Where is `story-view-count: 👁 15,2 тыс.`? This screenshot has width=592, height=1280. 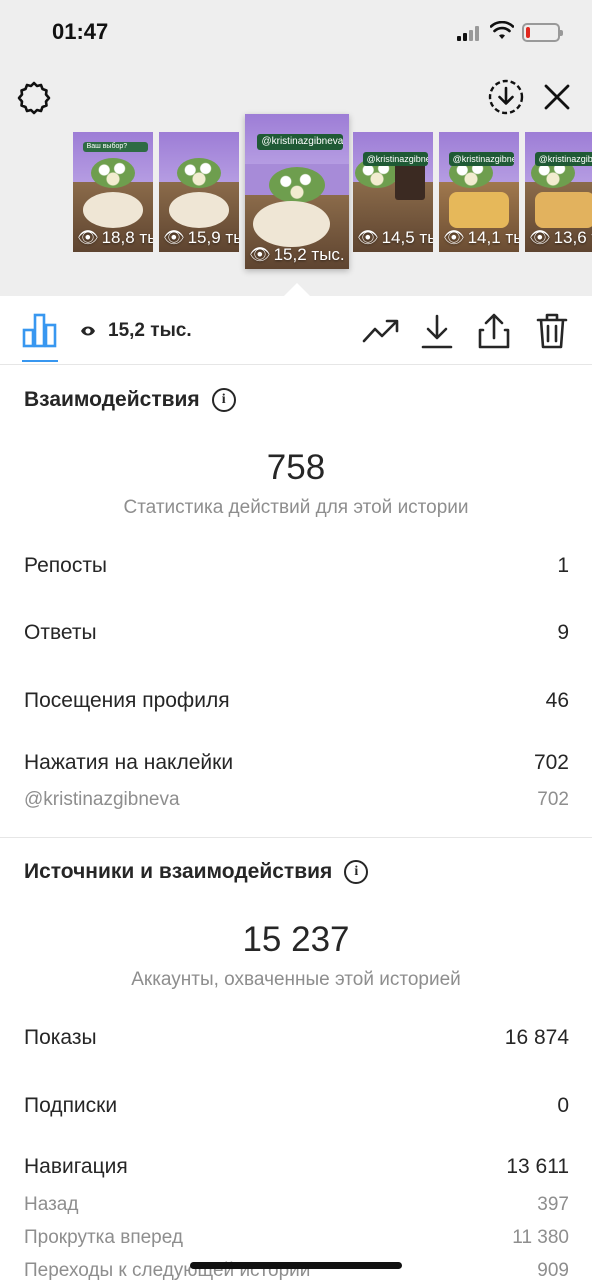 story-view-count: 👁 15,2 тыс. is located at coordinates (297, 254).